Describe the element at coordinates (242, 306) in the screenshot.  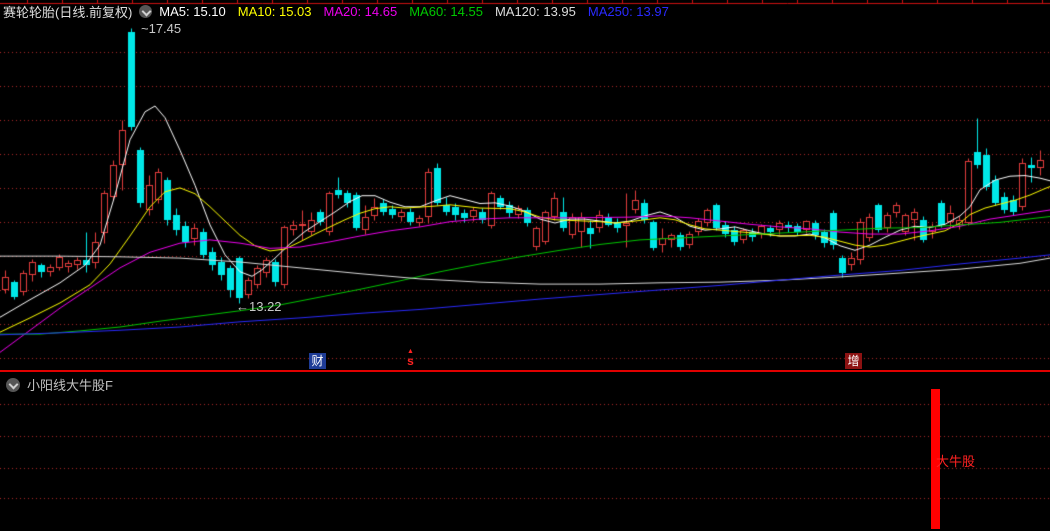
I see `left-arrow-icon: ←` at that location.